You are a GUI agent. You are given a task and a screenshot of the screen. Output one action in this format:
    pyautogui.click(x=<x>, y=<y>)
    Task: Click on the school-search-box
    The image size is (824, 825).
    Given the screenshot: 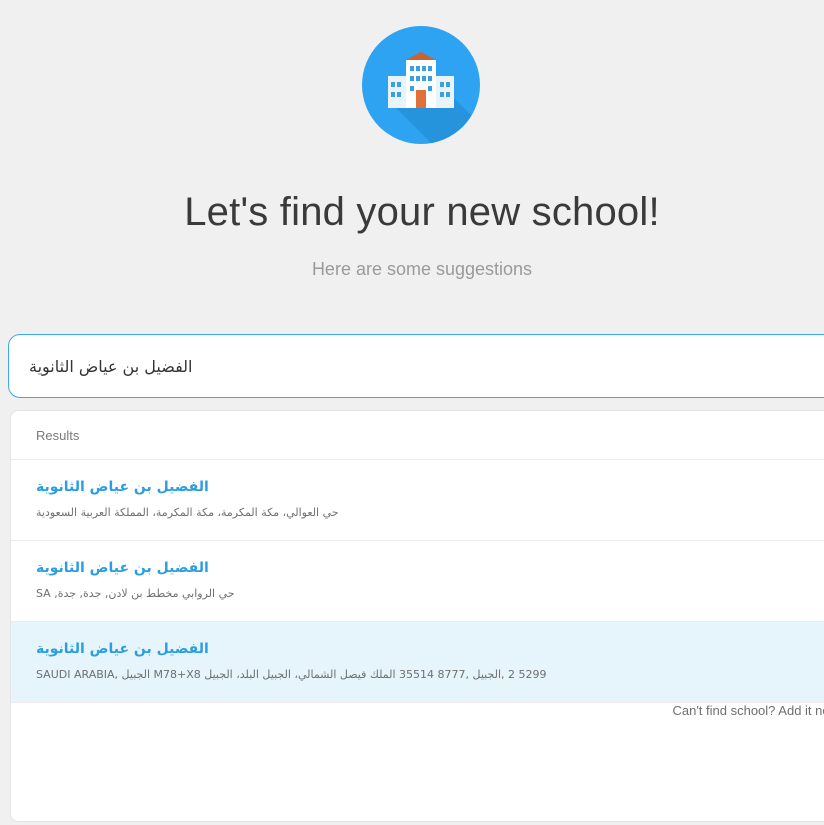 What is the action you would take?
    pyautogui.click(x=416, y=366)
    